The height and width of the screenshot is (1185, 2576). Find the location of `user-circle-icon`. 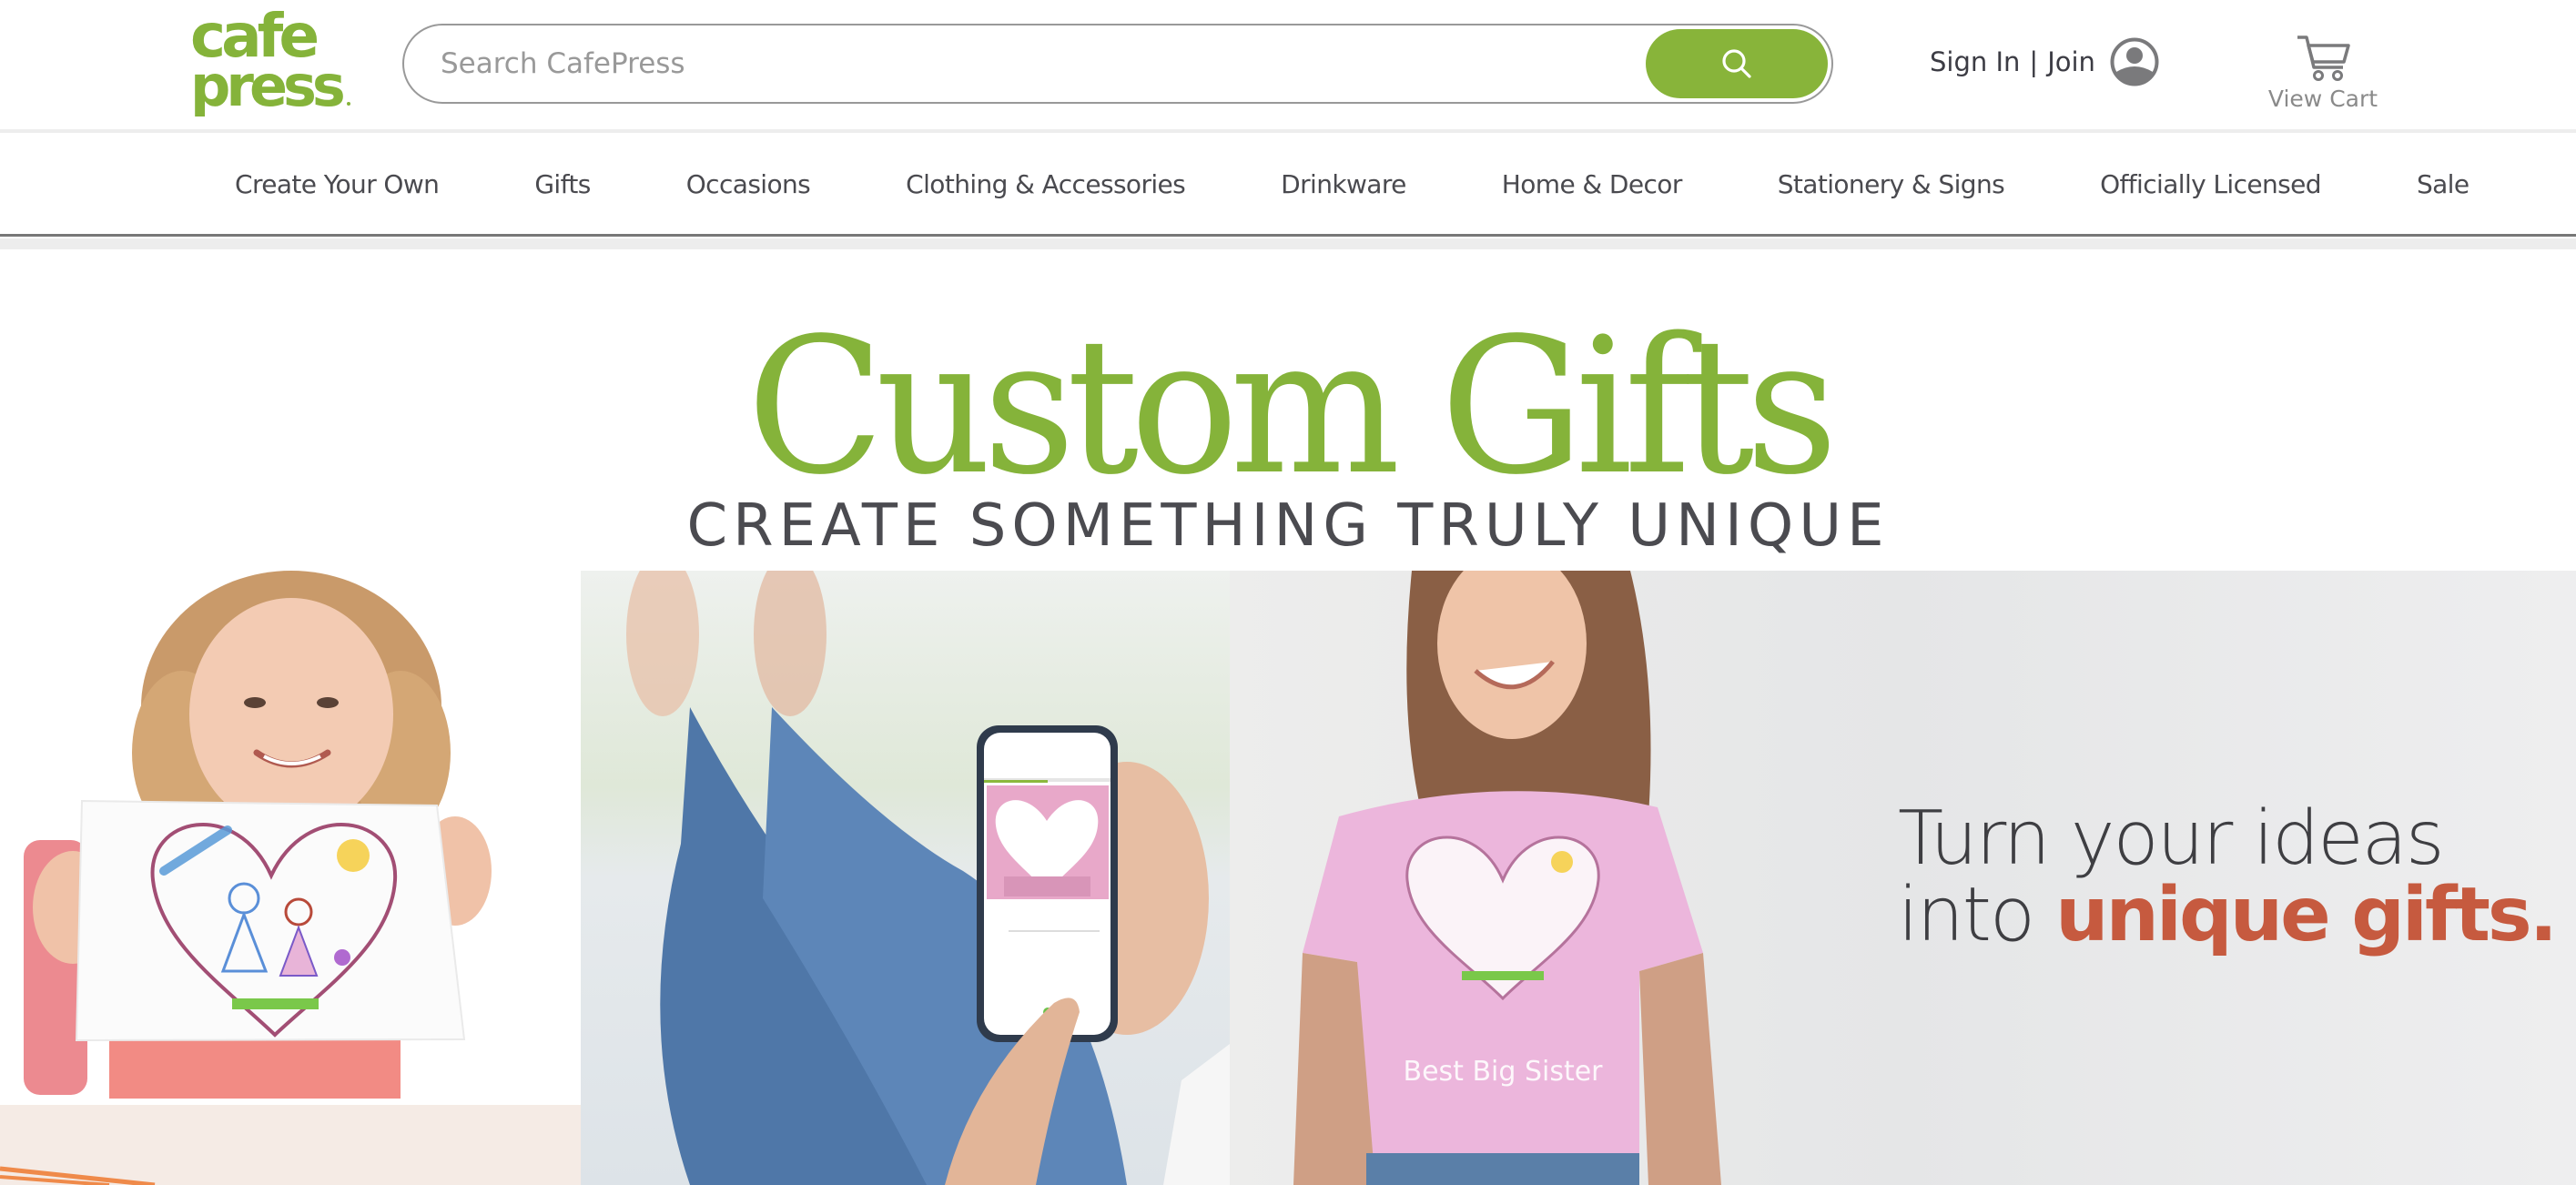

user-circle-icon is located at coordinates (2134, 61).